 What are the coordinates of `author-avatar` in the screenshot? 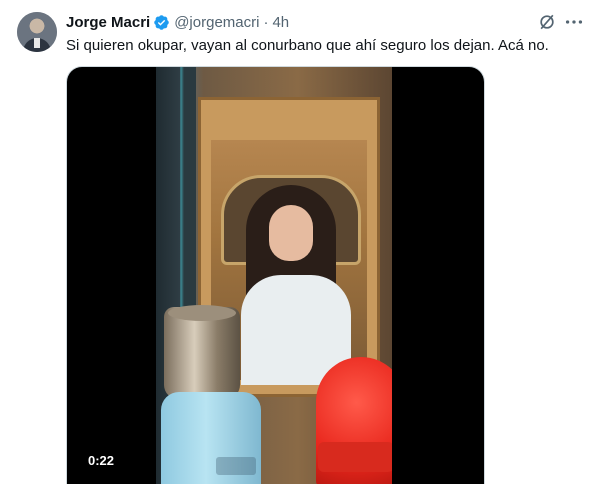 It's located at (37, 32).